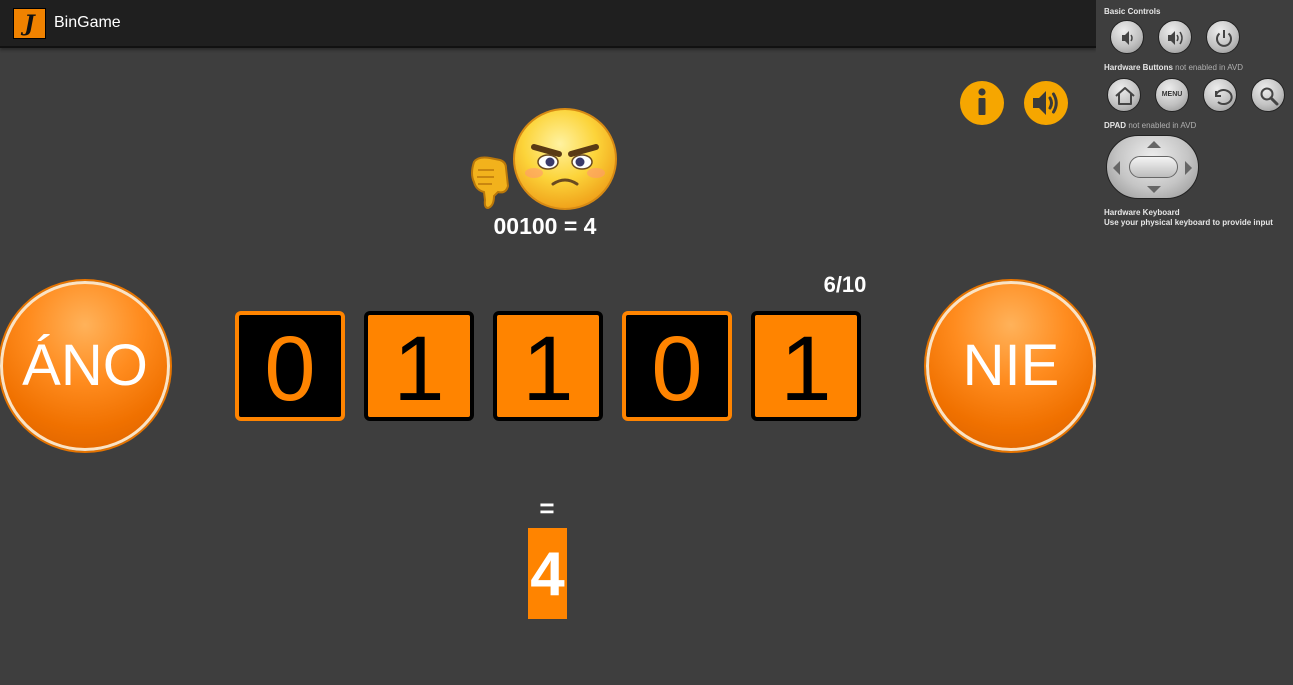 The height and width of the screenshot is (685, 1293). I want to click on dpad, so click(1152, 167).